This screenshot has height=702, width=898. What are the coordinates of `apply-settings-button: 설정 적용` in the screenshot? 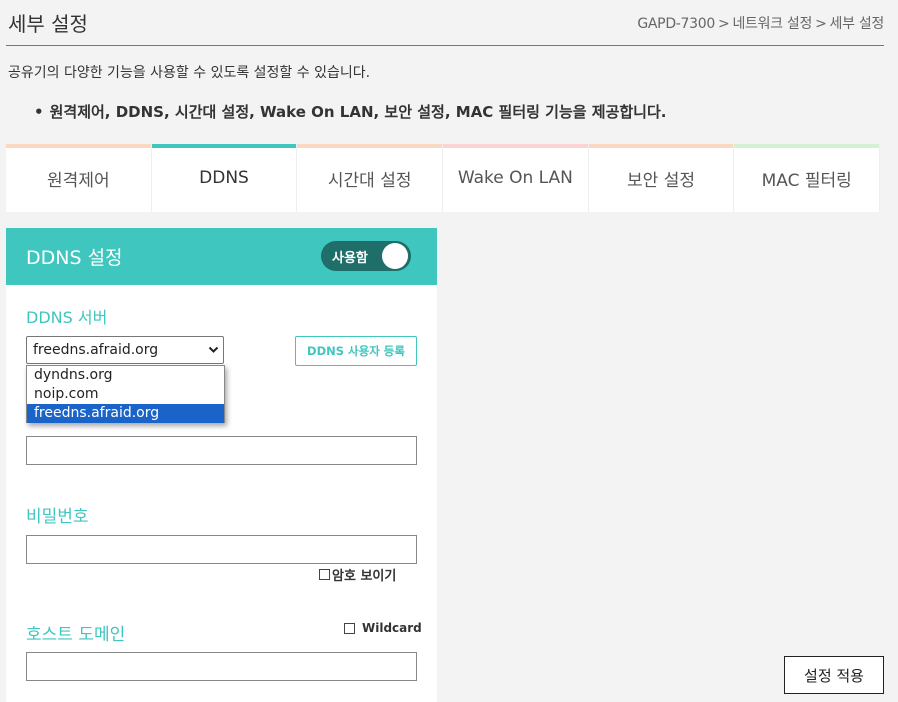 It's located at (834, 675).